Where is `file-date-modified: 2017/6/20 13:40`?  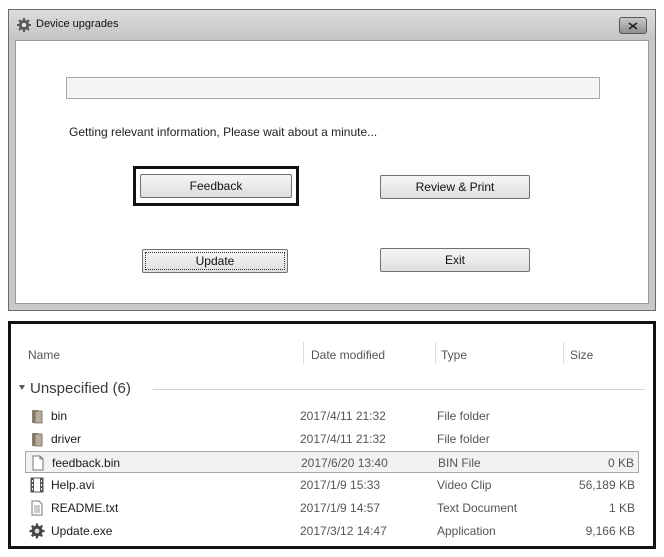
file-date-modified: 2017/6/20 13:40 is located at coordinates (344, 463).